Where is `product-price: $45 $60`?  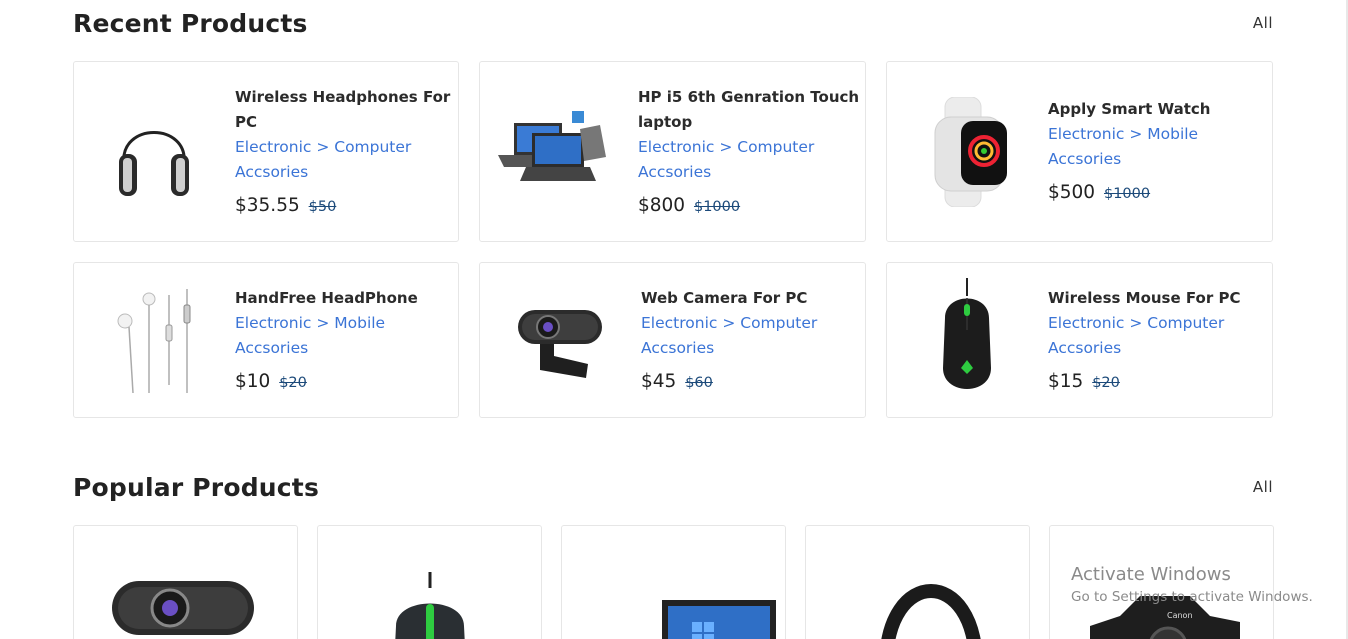 product-price: $45 $60 is located at coordinates (753, 382).